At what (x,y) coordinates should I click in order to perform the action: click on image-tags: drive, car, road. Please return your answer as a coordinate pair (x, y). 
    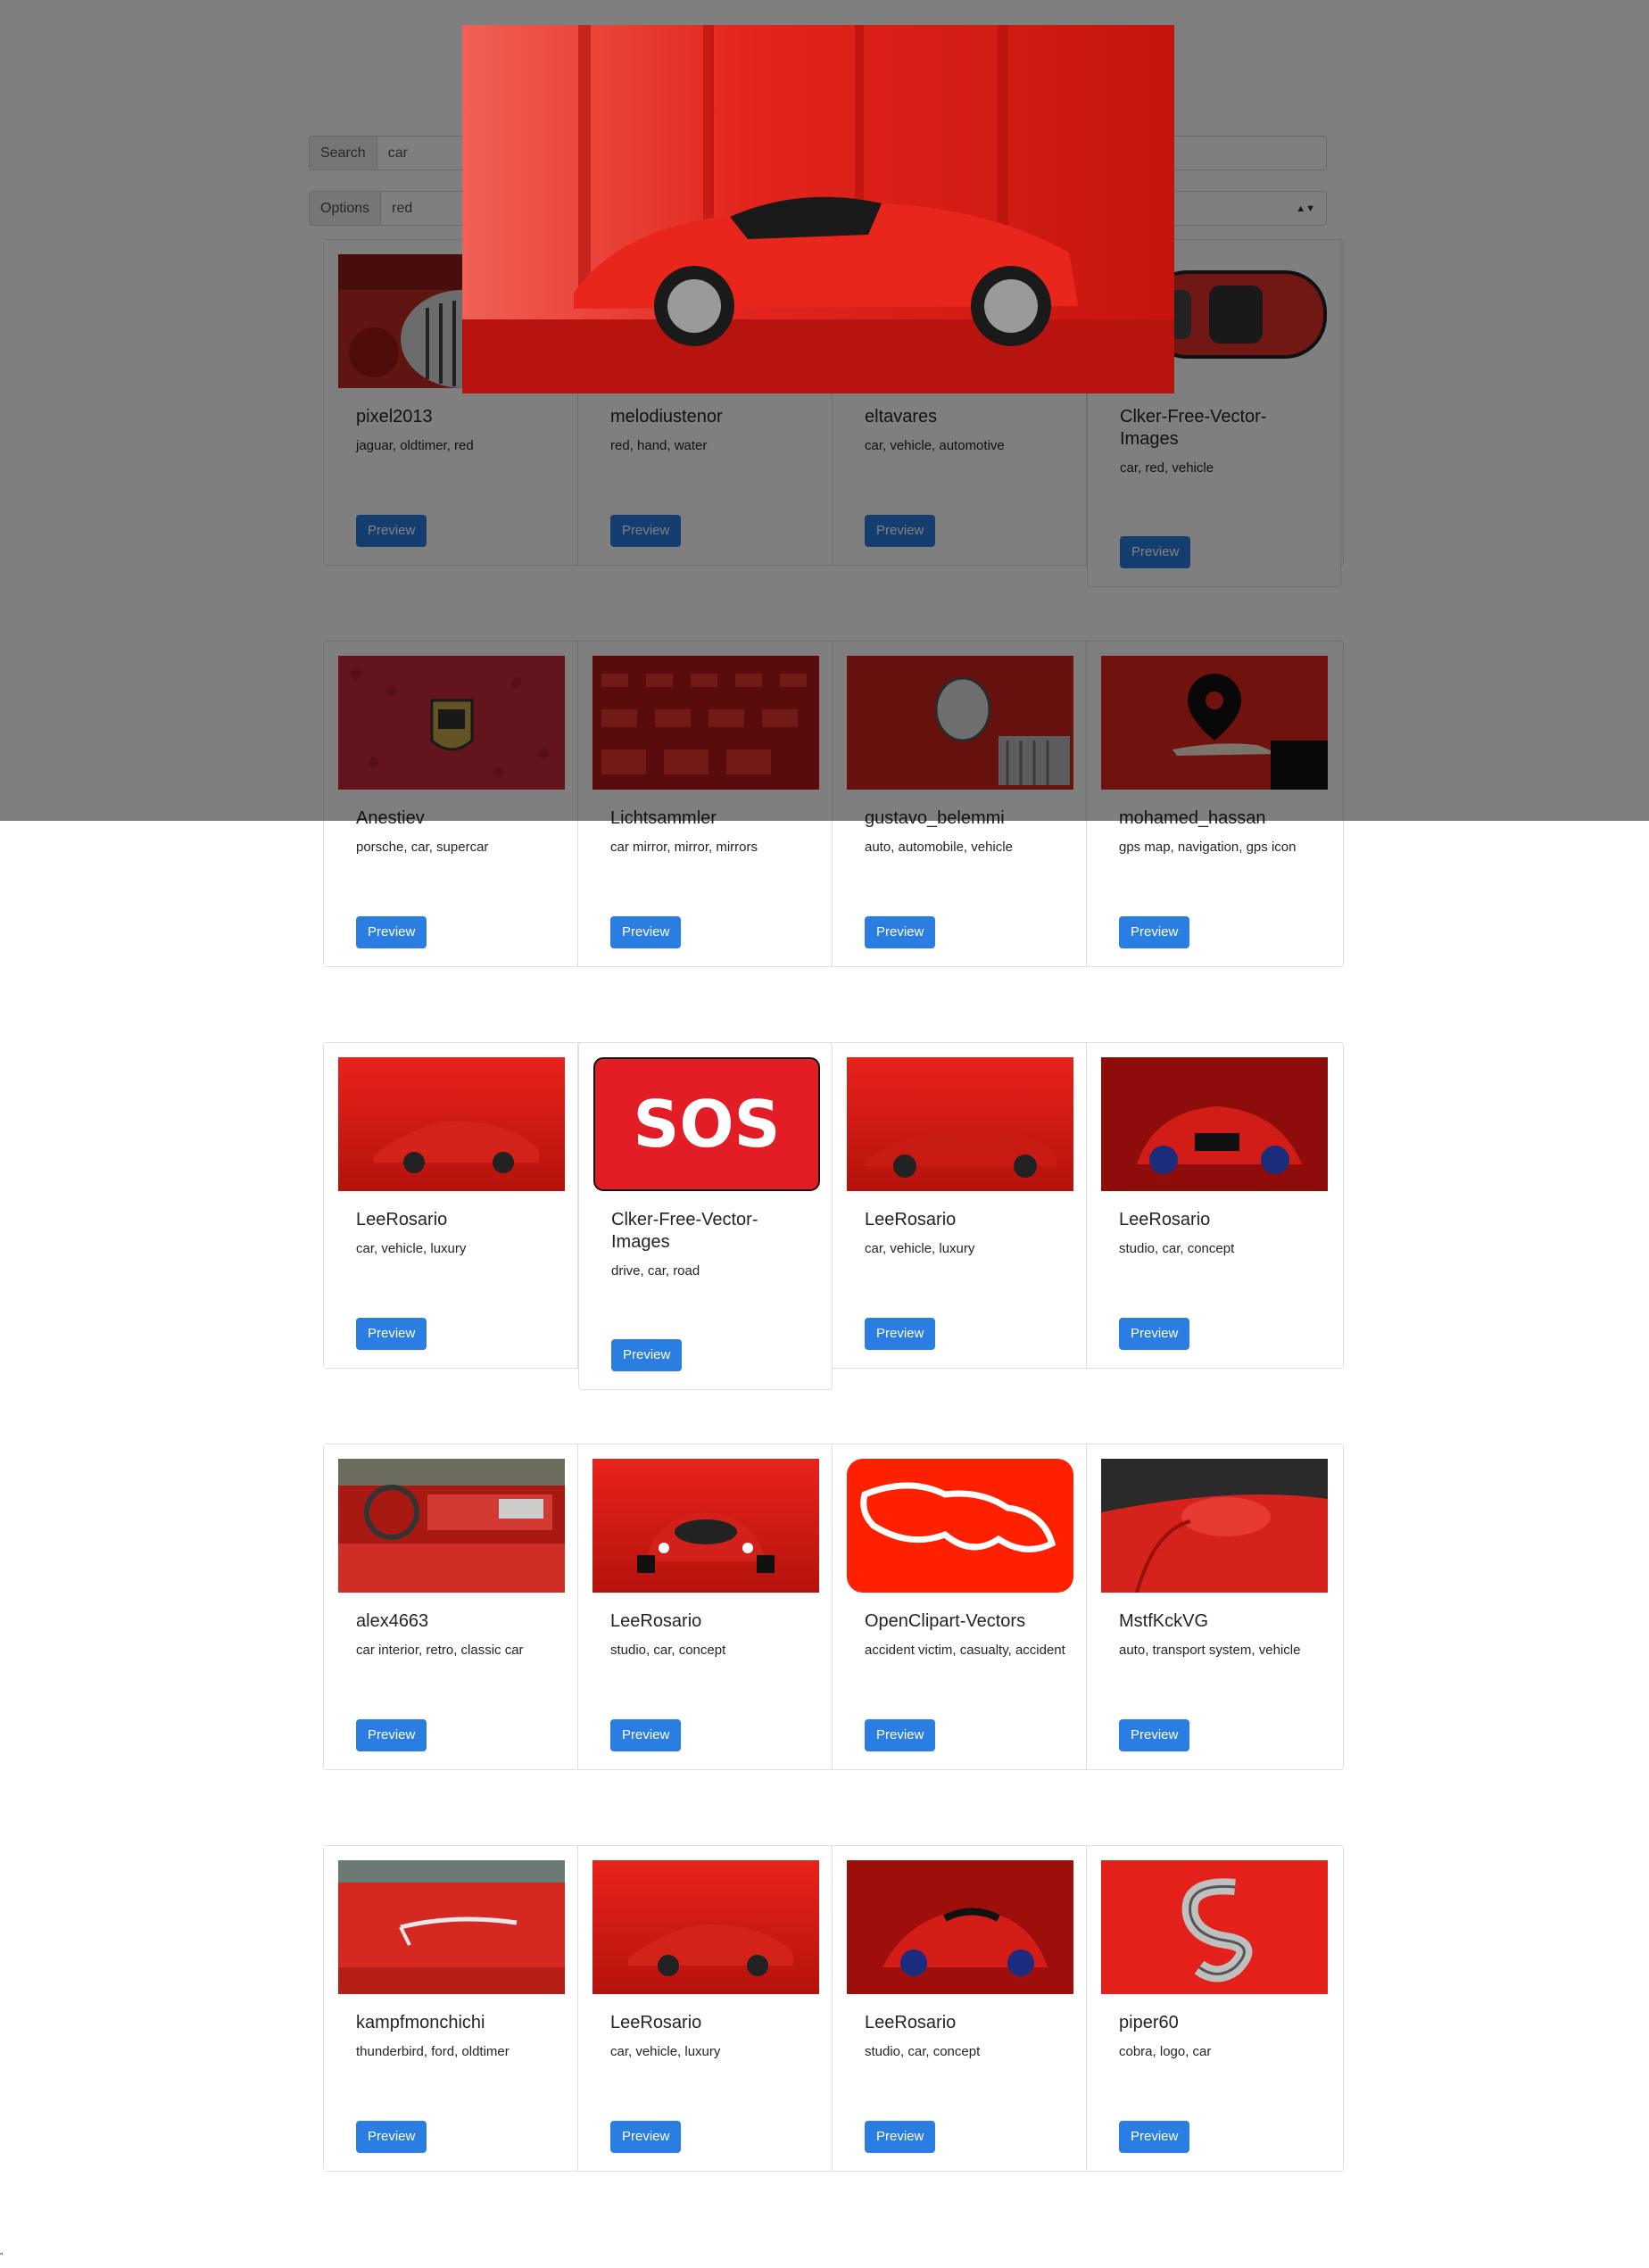
    Looking at the image, I should click on (655, 1271).